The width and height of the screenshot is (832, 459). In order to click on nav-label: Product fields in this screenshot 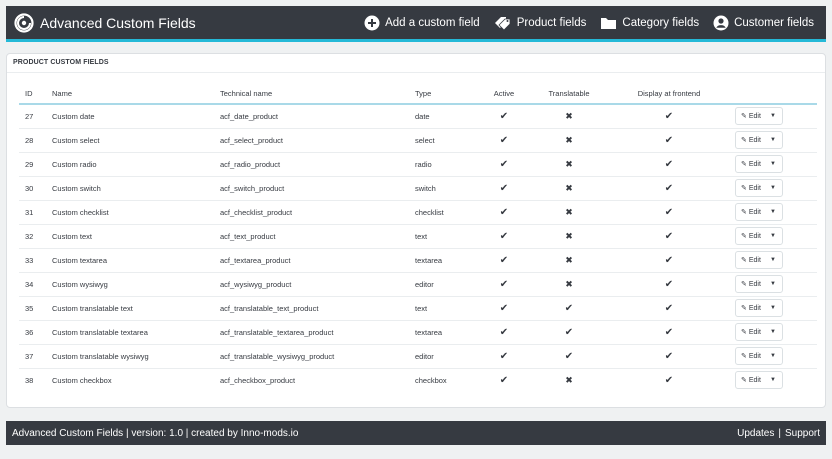, I will do `click(551, 22)`.